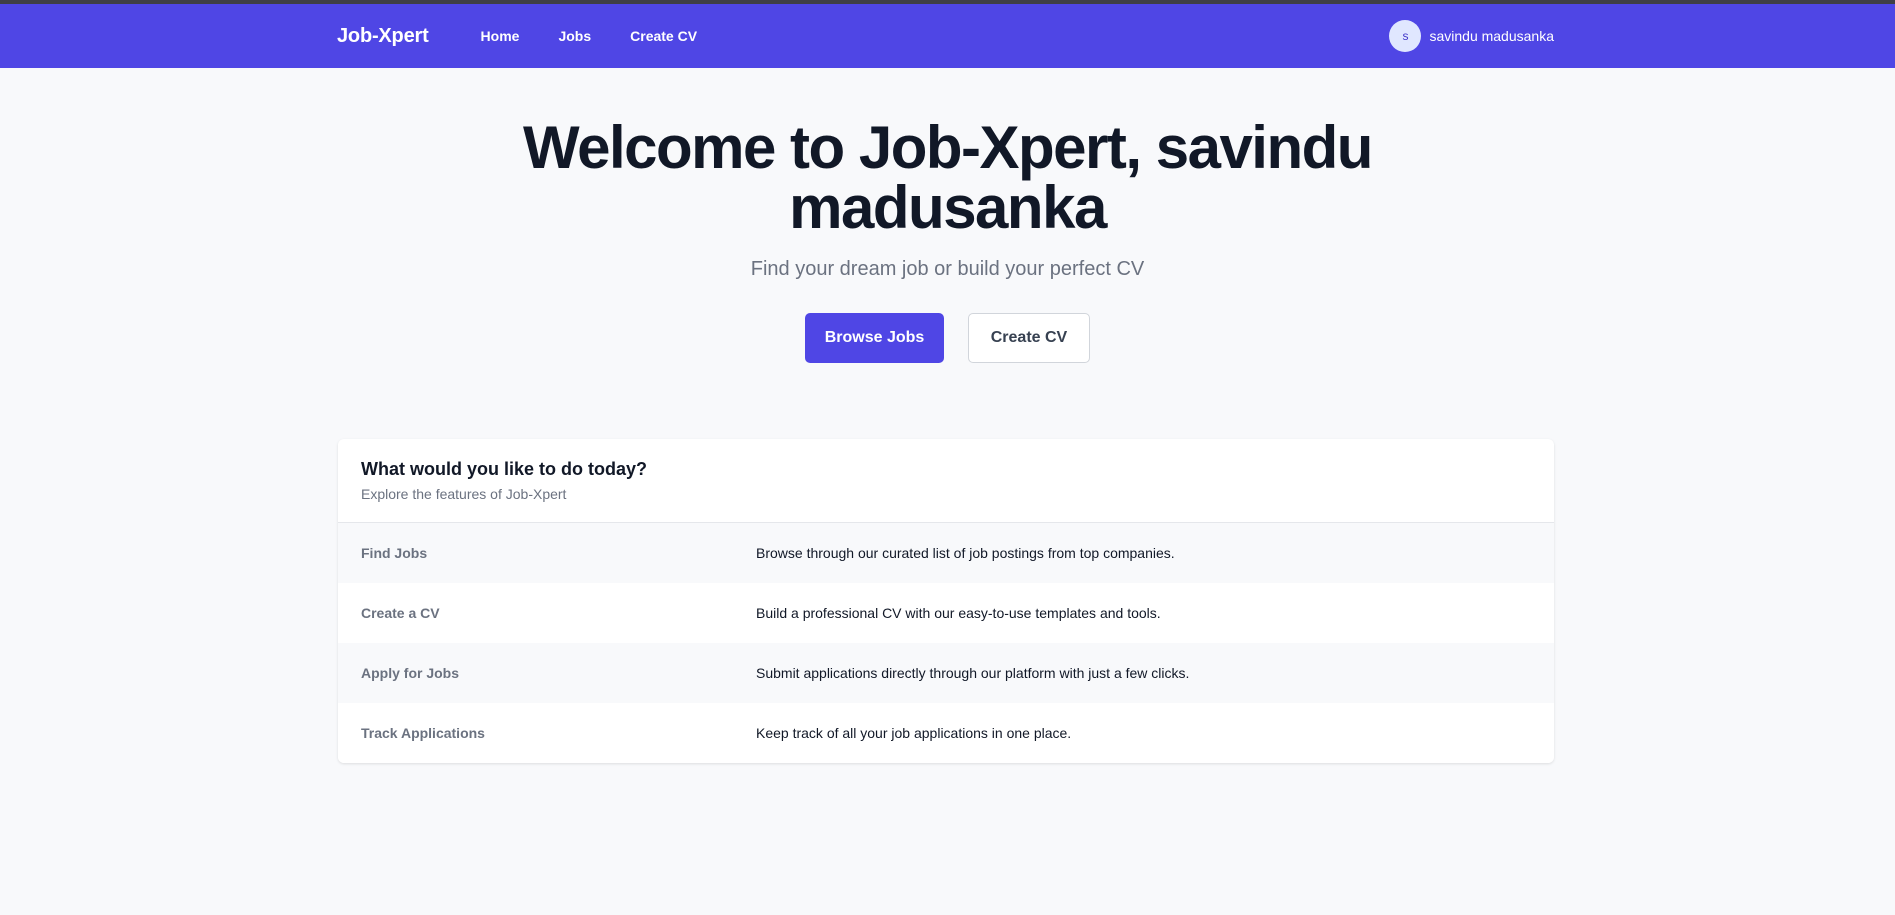  I want to click on brand-logo: Job-Xpert, so click(383, 36).